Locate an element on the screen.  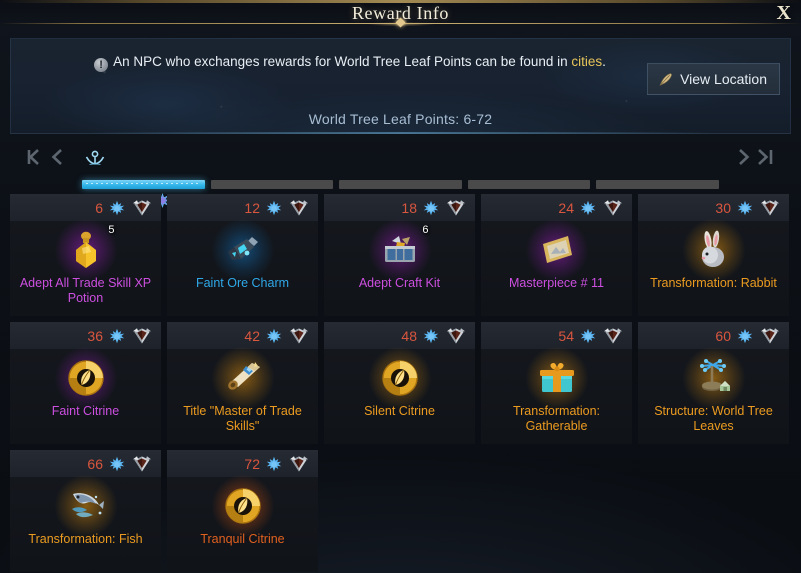
title-bar: Reward Info X is located at coordinates (400, 15).